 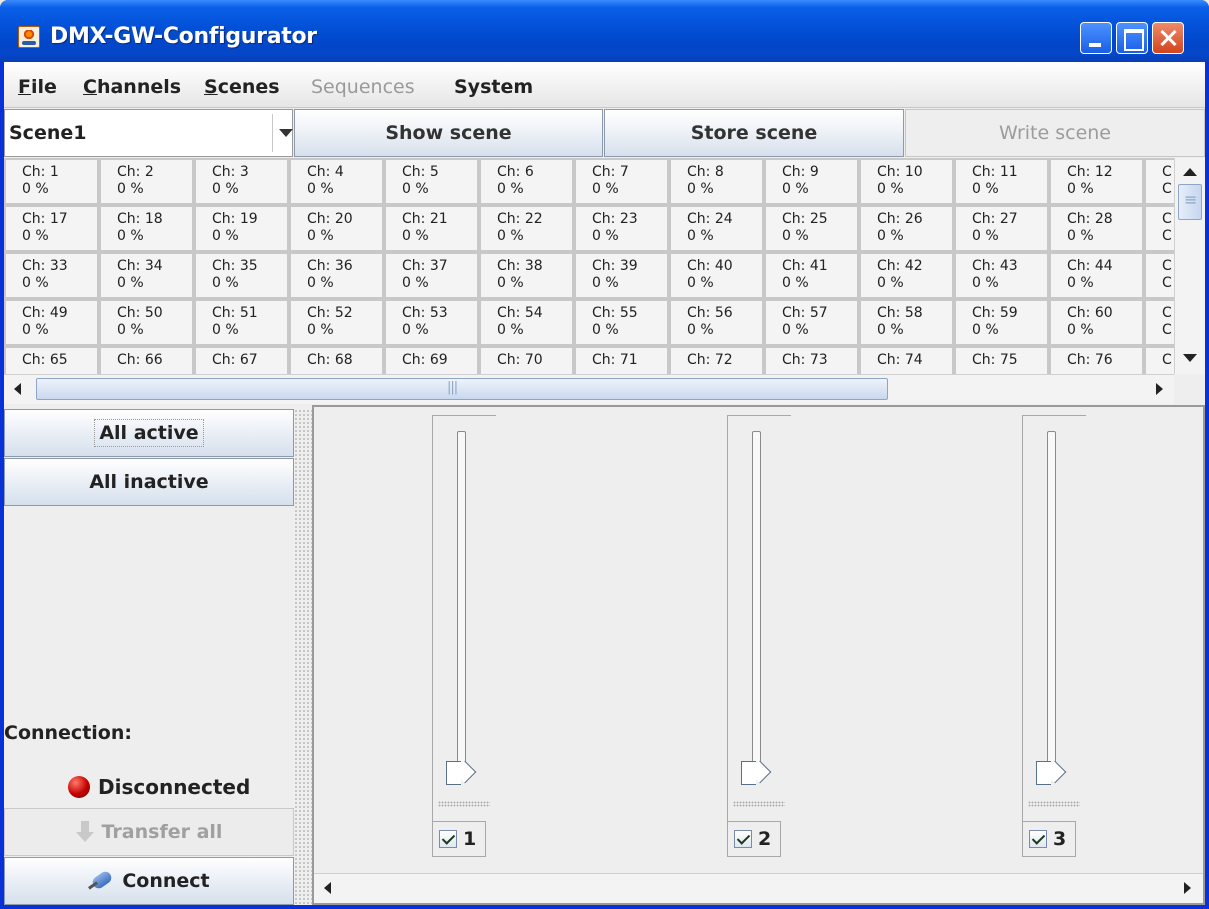 I want to click on connect-button: Connect, so click(x=149, y=881).